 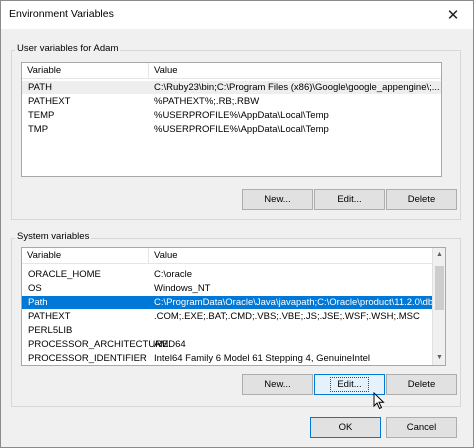 What do you see at coordinates (182, 288) in the screenshot?
I see `variable-value: Windows_NT` at bounding box center [182, 288].